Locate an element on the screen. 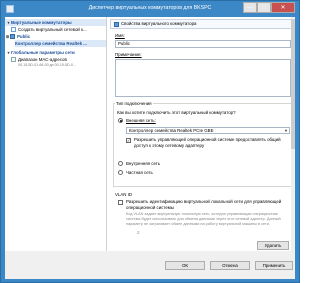  private-network-label: Частная сеть is located at coordinates (139, 172).